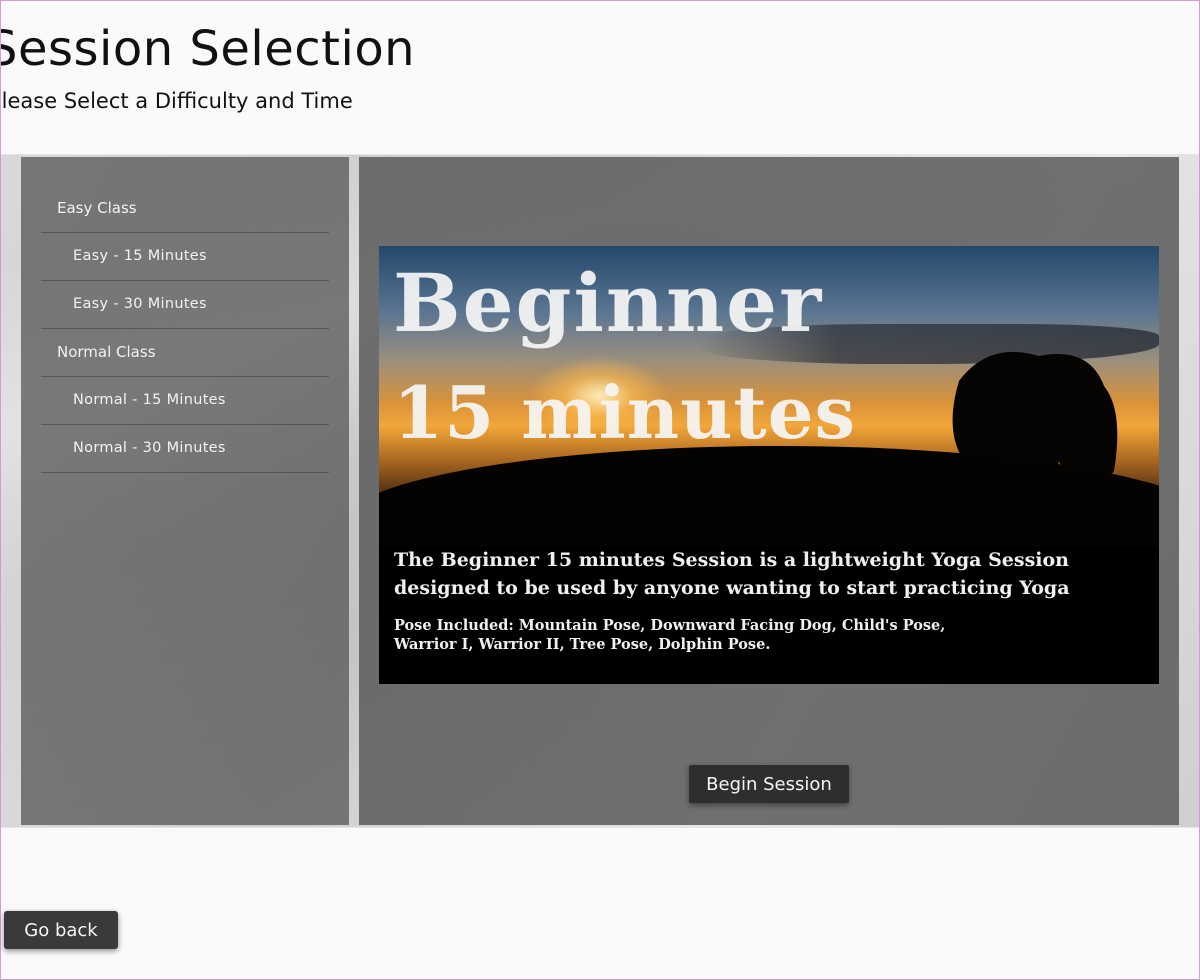 This screenshot has width=1200, height=980. I want to click on menu-item-normal-15: Normal - 15 Minutes, so click(185, 401).